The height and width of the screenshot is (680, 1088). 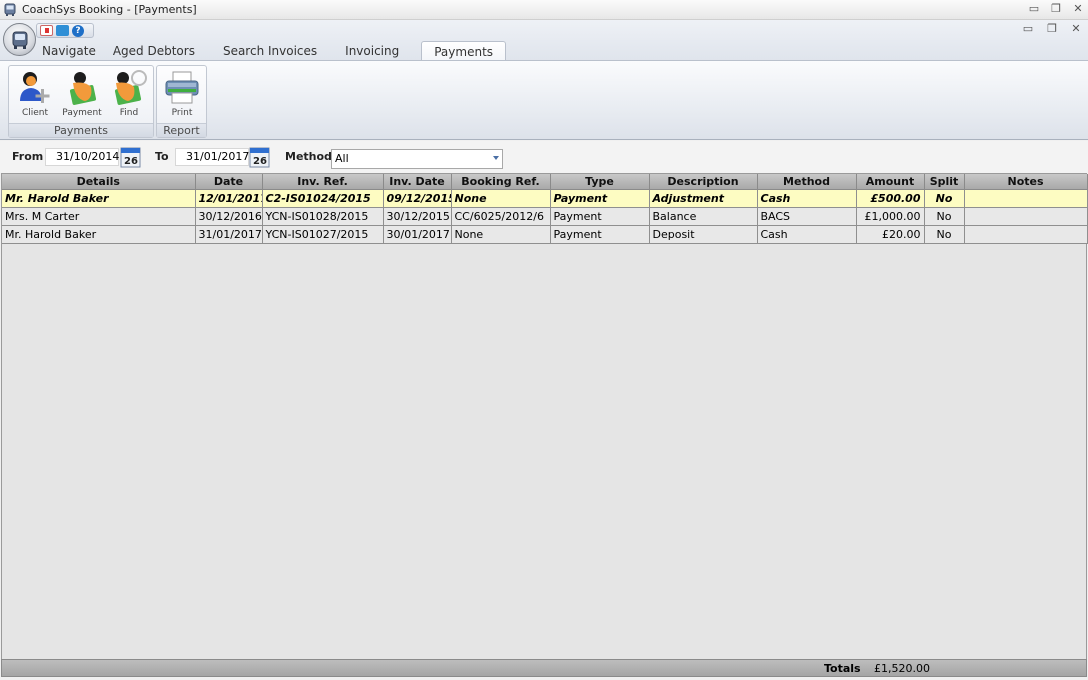 I want to click on quick-access-toolbar: ?, so click(x=65, y=30).